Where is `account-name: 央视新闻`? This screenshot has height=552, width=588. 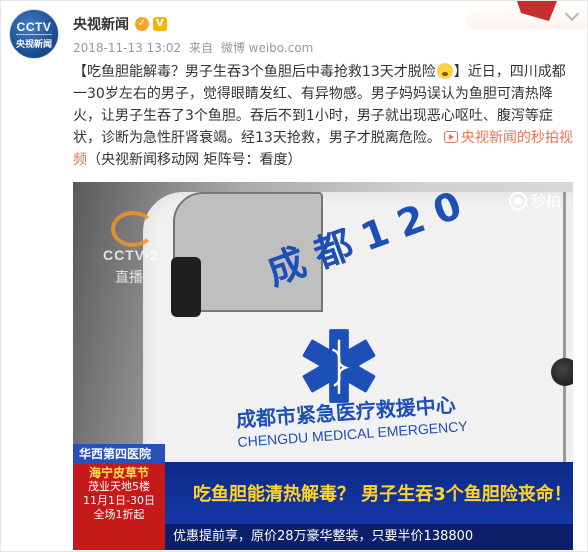
account-name: 央视新闻 is located at coordinates (101, 24).